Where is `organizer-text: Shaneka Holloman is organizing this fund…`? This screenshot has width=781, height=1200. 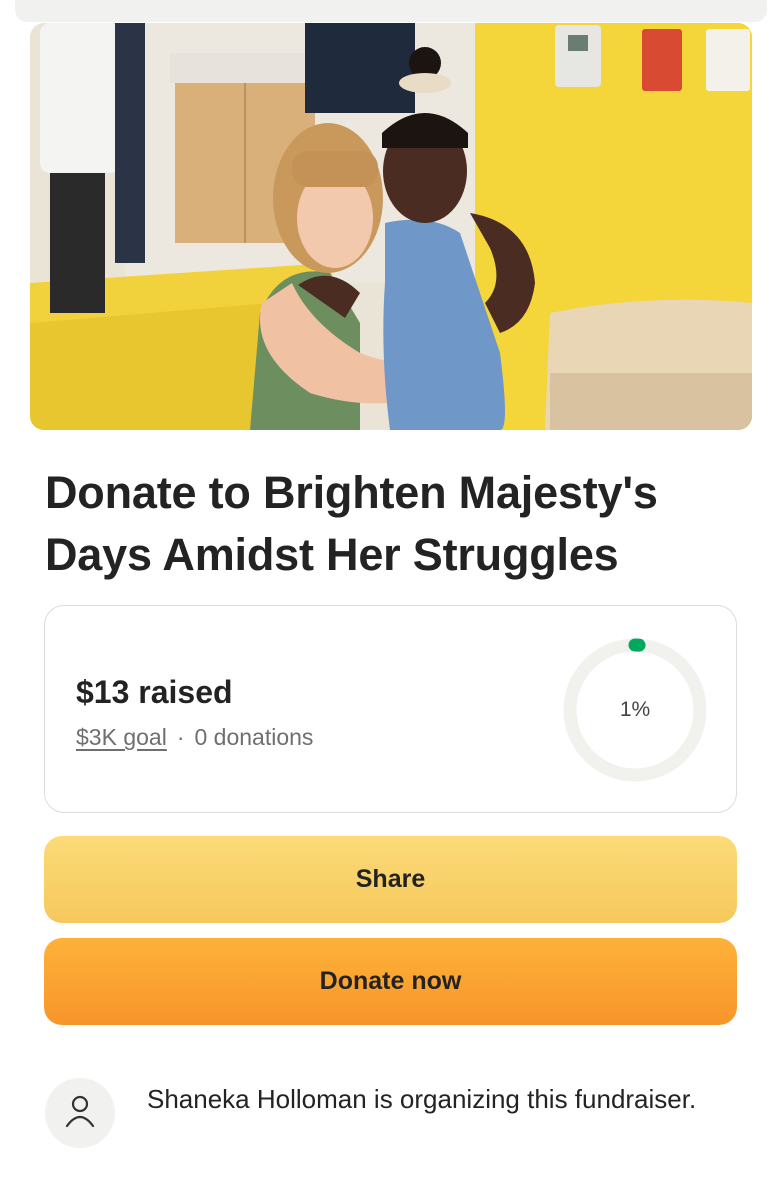 organizer-text: Shaneka Holloman is organizing this fund… is located at coordinates (422, 1099).